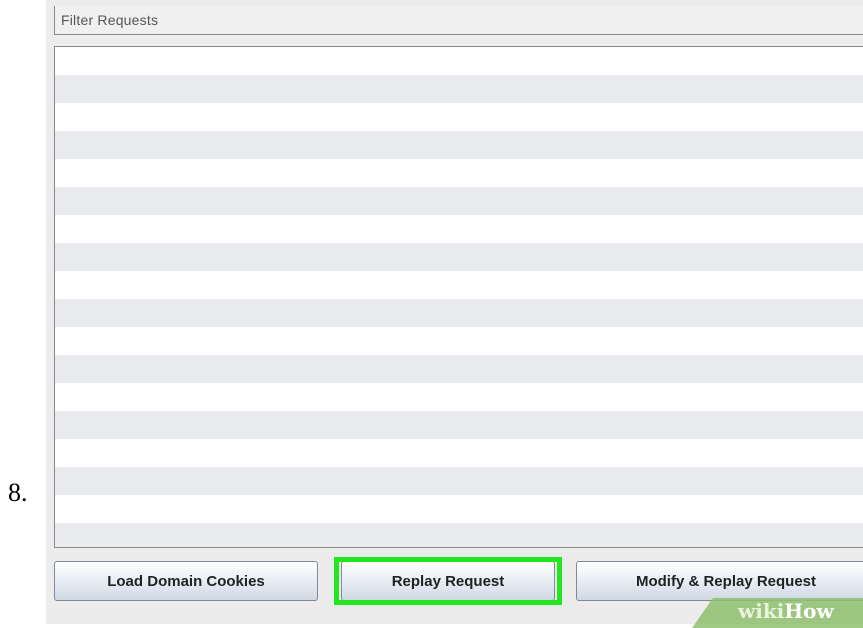 The image size is (863, 628). What do you see at coordinates (110, 20) in the screenshot?
I see `filter-requests-label: Filter Requests` at bounding box center [110, 20].